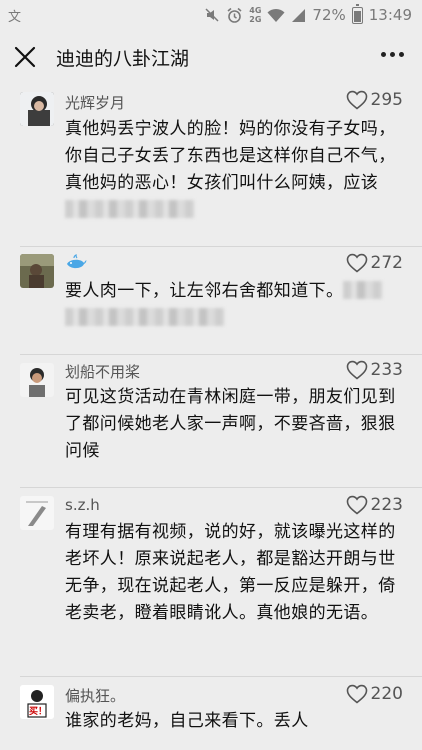  Describe the element at coordinates (357, 13) in the screenshot. I see `battery-icon` at that location.